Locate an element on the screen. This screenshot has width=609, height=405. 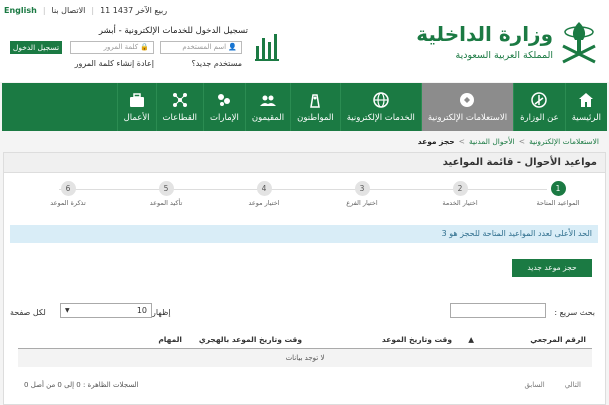
step-label: اختيار موعد is located at coordinates (264, 203).